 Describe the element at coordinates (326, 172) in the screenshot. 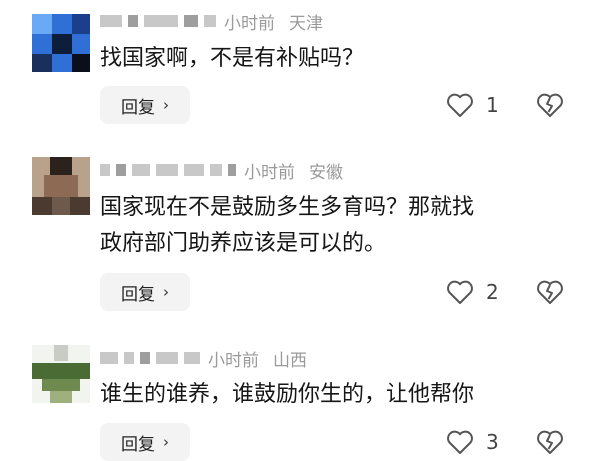

I see `comment-location: 安徽` at that location.